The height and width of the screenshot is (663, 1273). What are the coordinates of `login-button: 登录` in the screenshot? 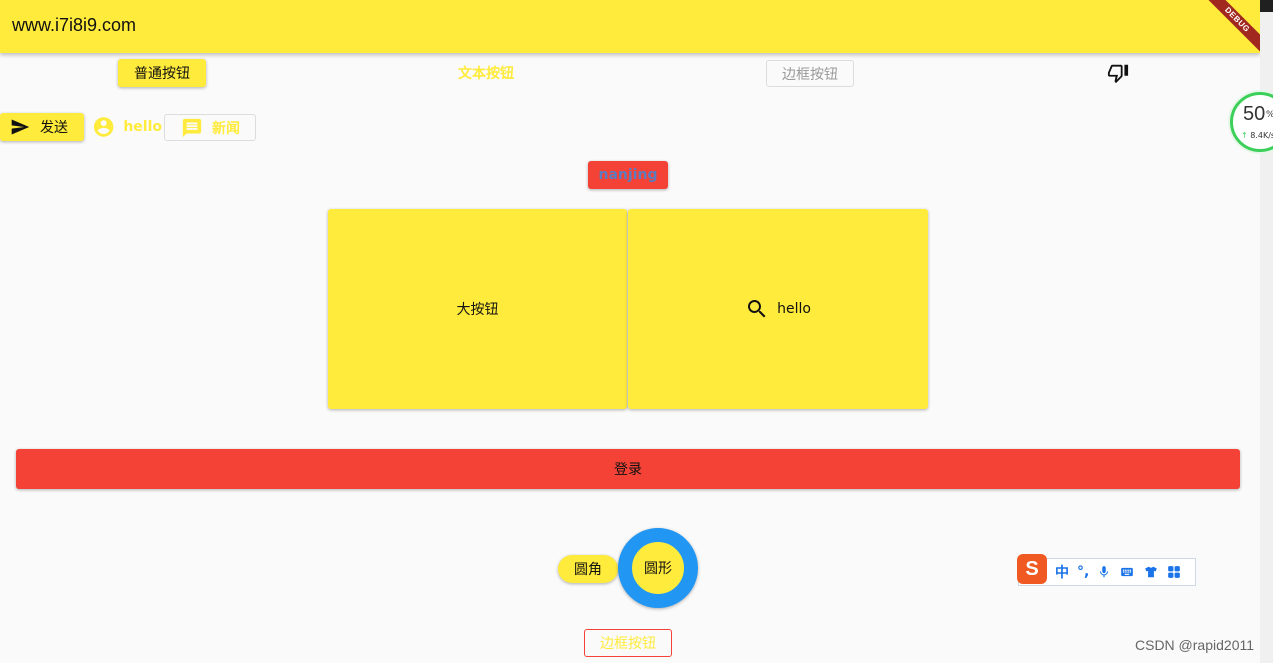 It's located at (628, 469).